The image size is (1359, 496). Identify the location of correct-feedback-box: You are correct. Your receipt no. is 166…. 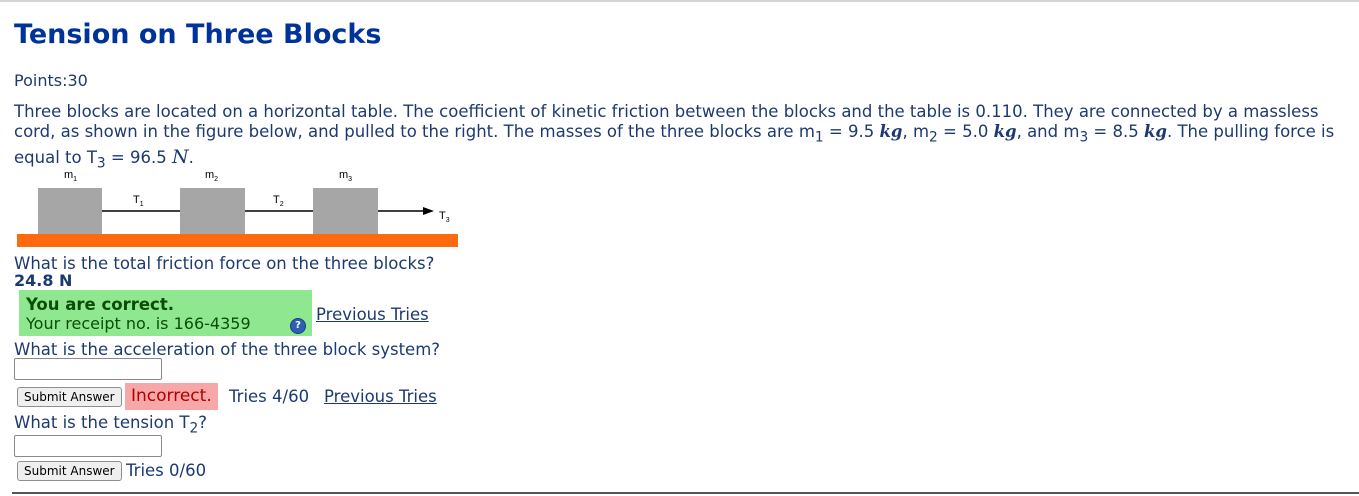
(165, 313).